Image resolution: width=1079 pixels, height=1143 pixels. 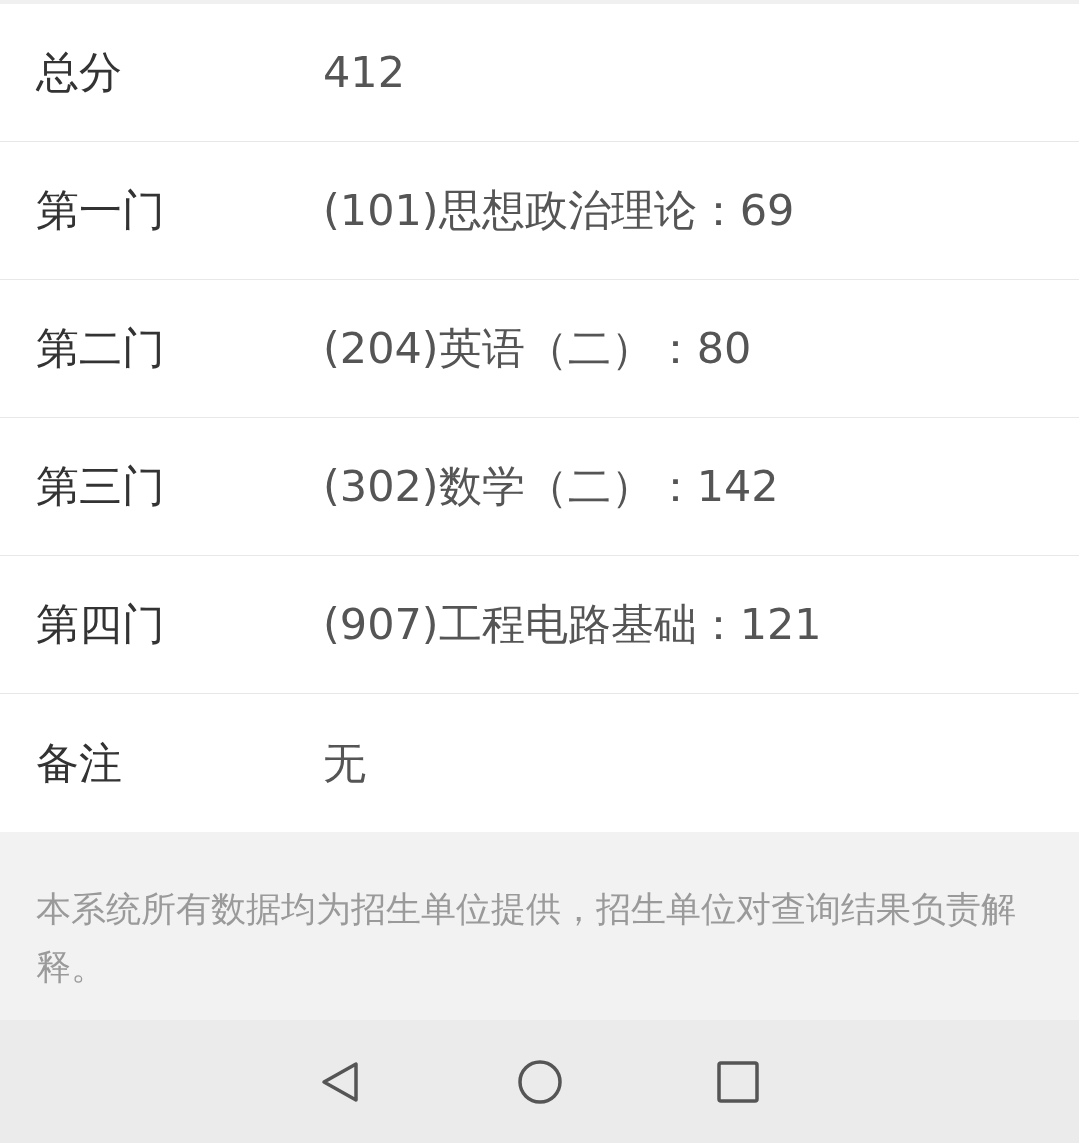 I want to click on field-label: 总分, so click(x=79, y=73).